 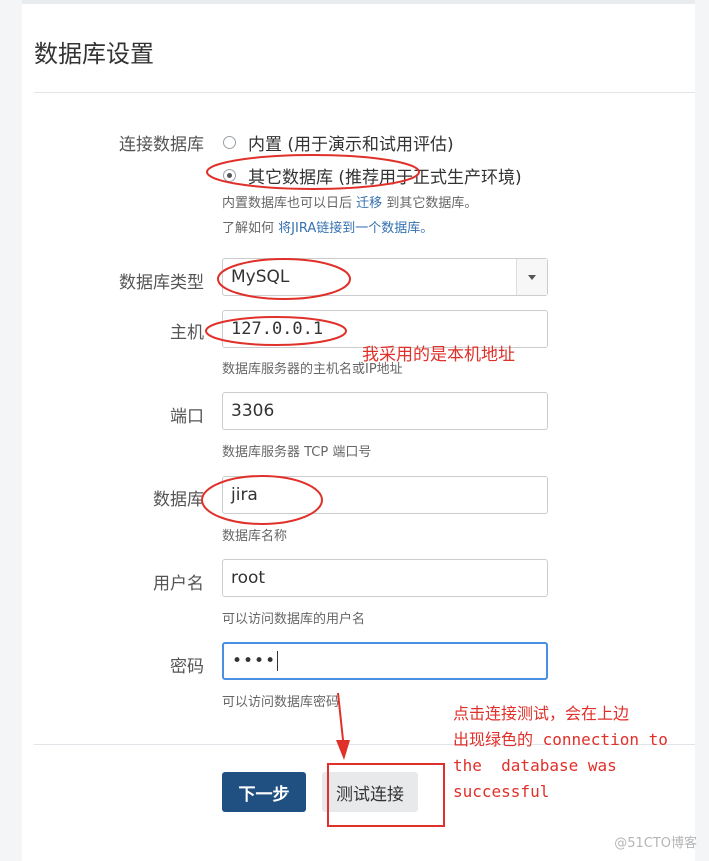 I want to click on migrate-link: 迁移, so click(x=369, y=203).